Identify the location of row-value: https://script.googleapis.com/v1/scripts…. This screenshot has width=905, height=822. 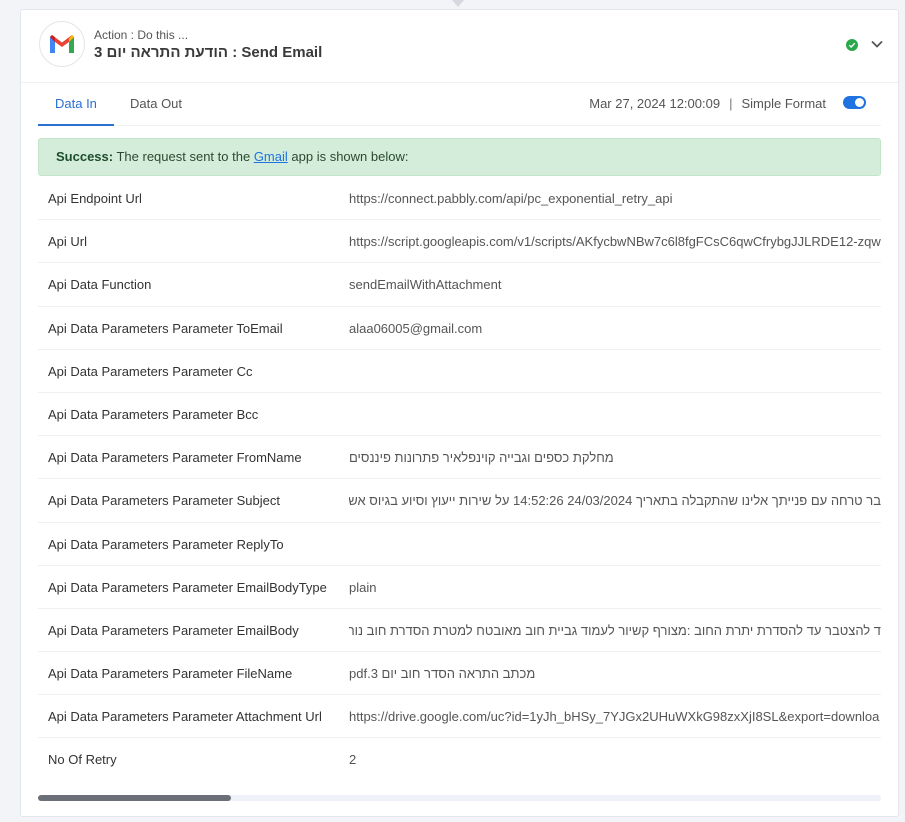
(615, 242).